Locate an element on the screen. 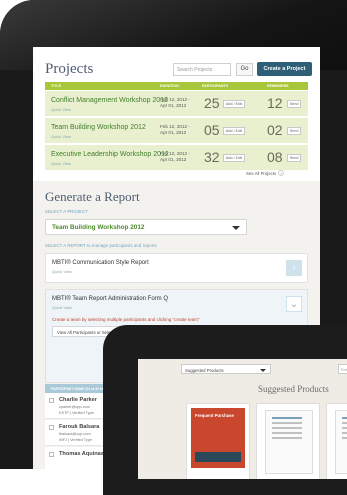 The width and height of the screenshot is (347, 495). reminder-count: 12 is located at coordinates (275, 103).